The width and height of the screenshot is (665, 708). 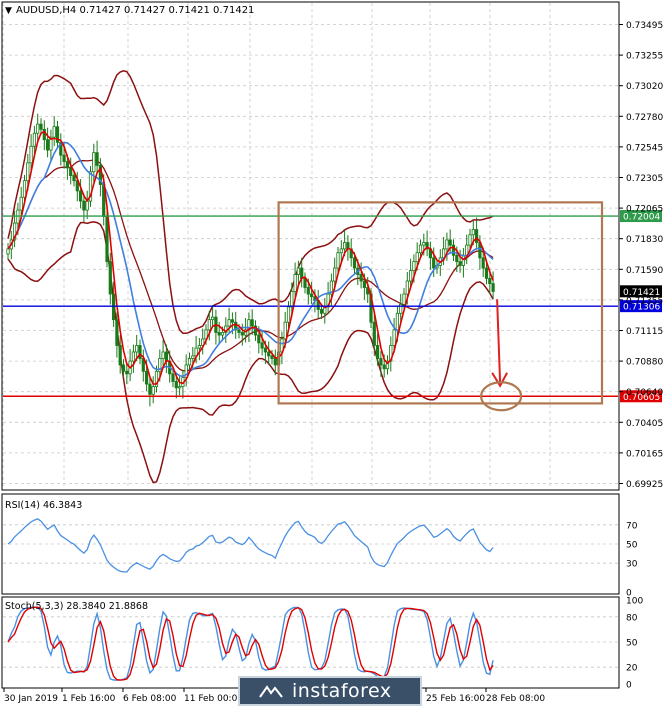 What do you see at coordinates (644, 118) in the screenshot?
I see `price-tick-label: 0.72780` at bounding box center [644, 118].